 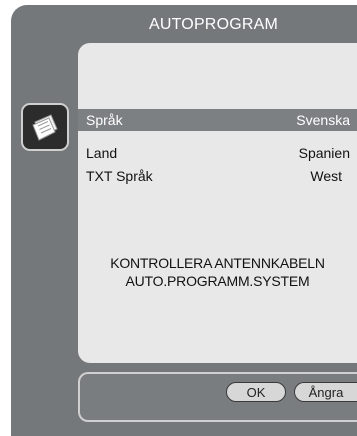 I want to click on setting-value-language: Svenska, so click(x=323, y=120).